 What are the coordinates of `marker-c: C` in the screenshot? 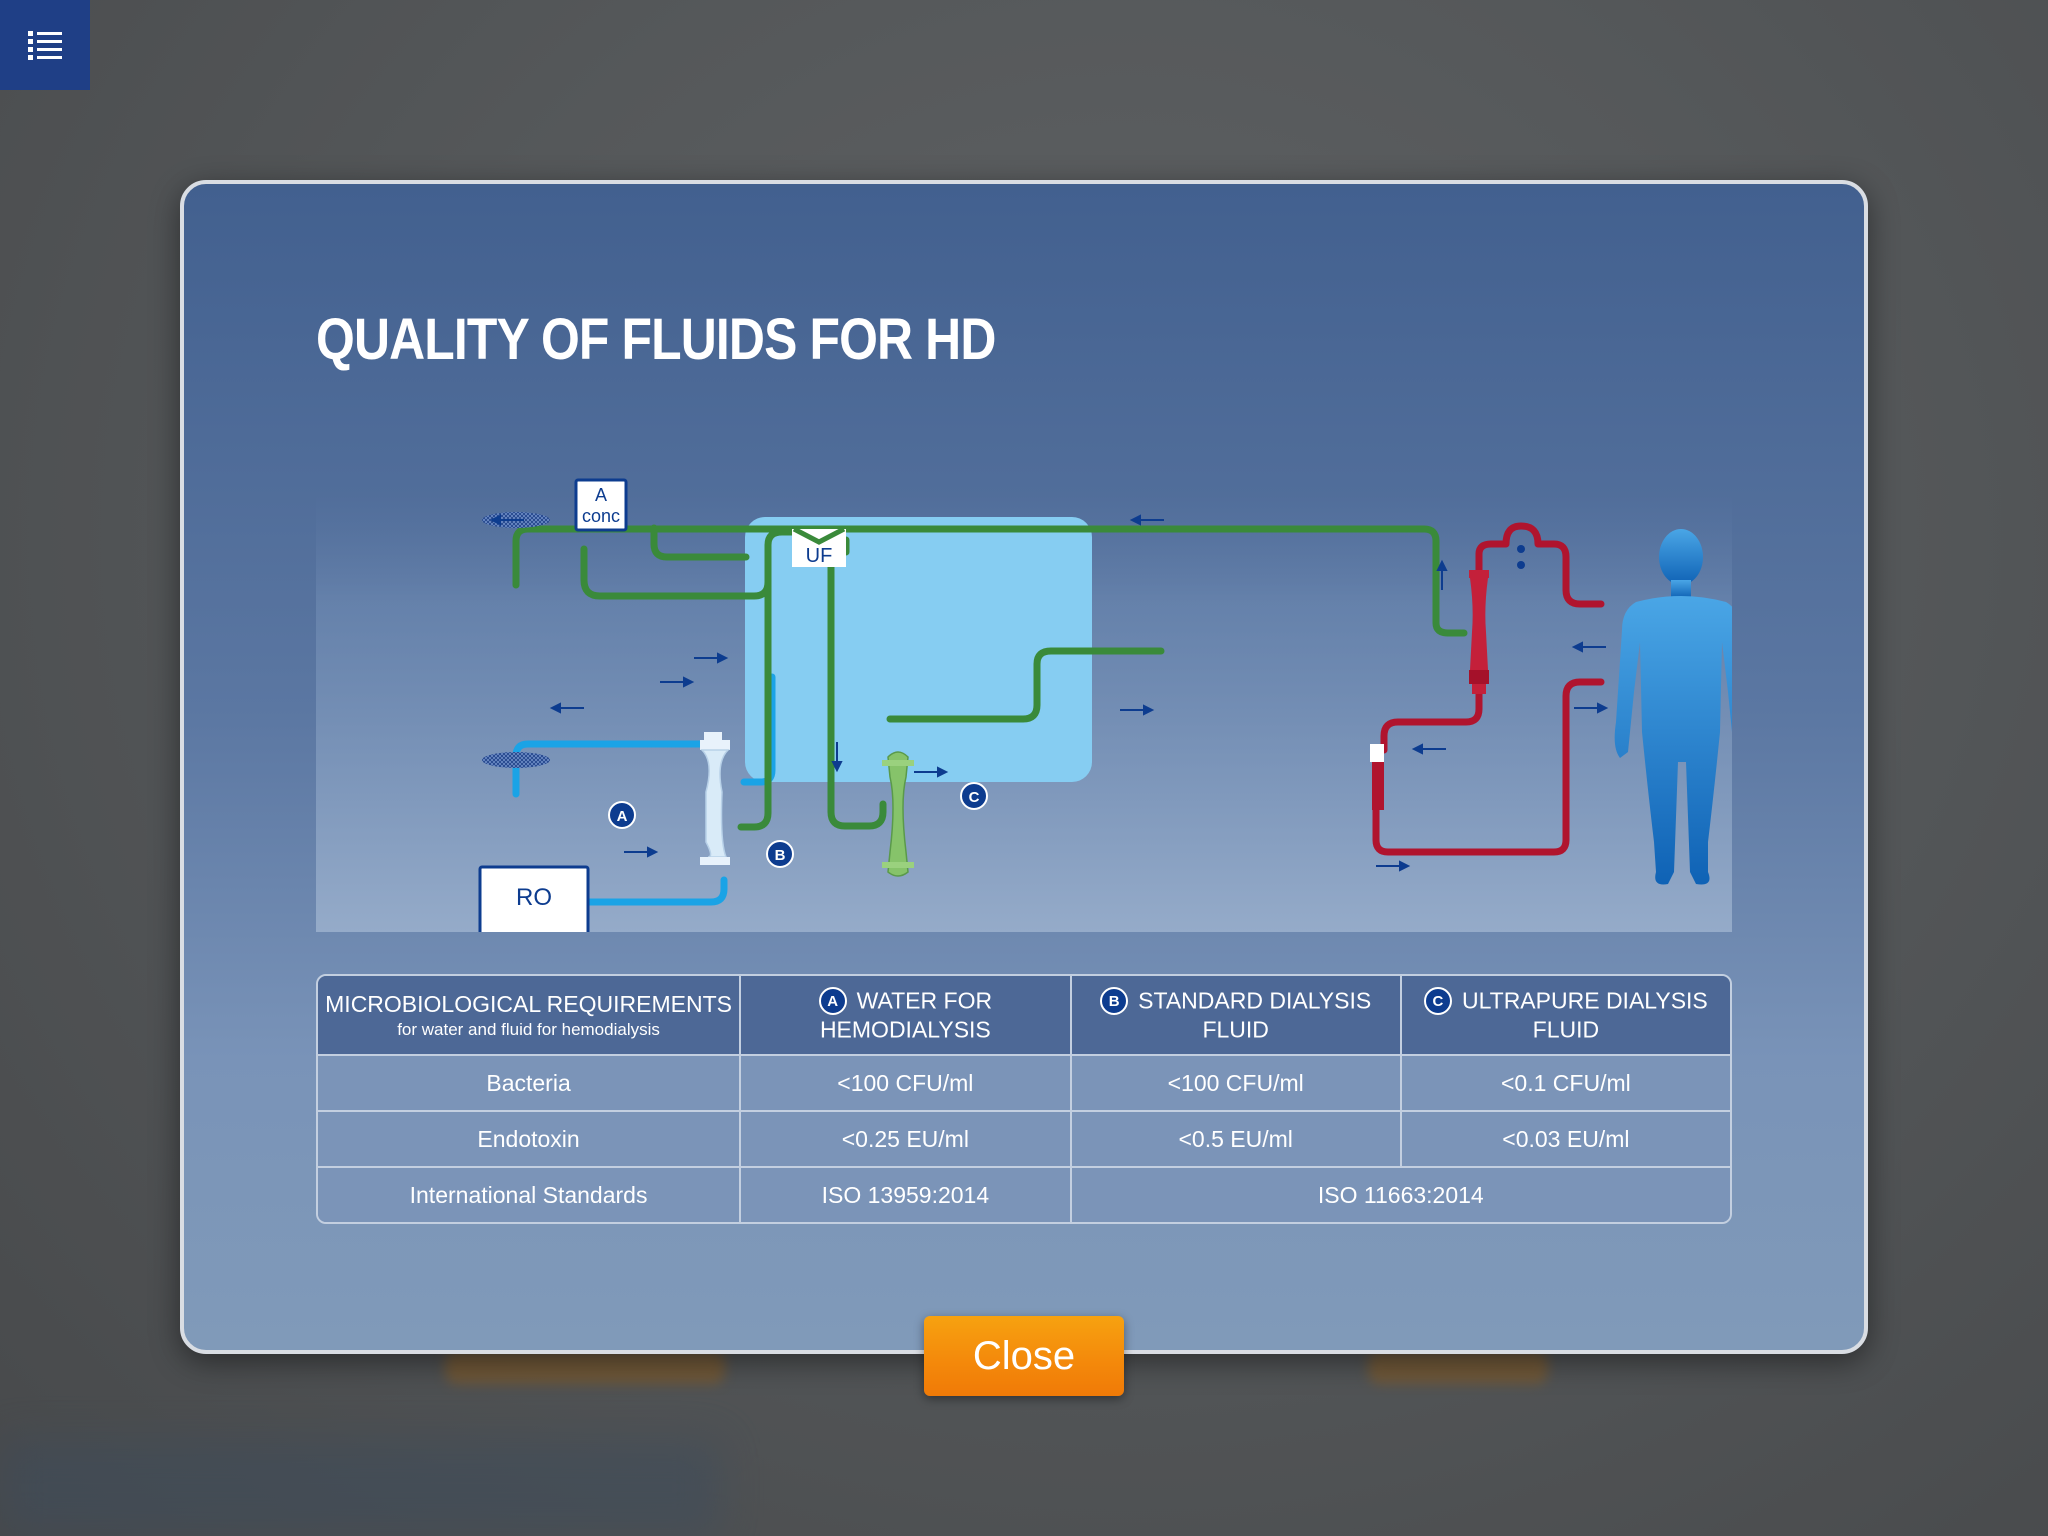 It's located at (974, 796).